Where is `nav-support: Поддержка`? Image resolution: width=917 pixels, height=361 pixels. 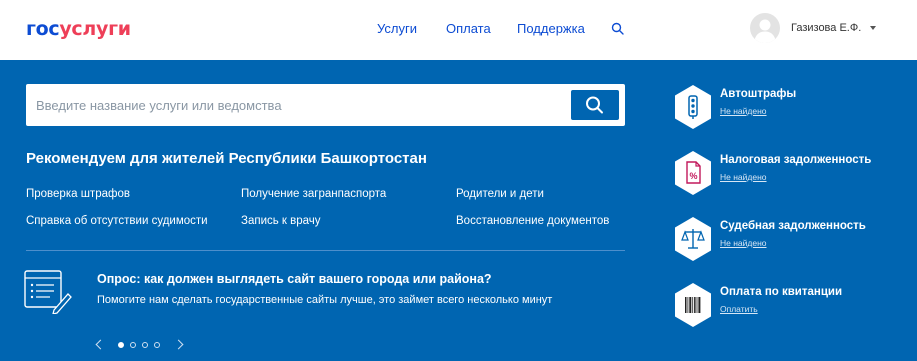
nav-support: Поддержка is located at coordinates (551, 29).